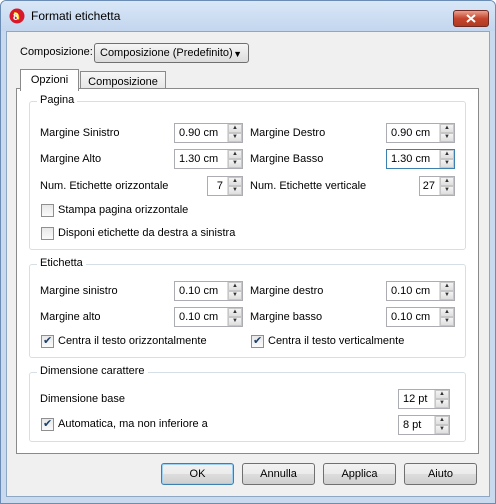  I want to click on chevron-down-icon: ▼, so click(237, 54).